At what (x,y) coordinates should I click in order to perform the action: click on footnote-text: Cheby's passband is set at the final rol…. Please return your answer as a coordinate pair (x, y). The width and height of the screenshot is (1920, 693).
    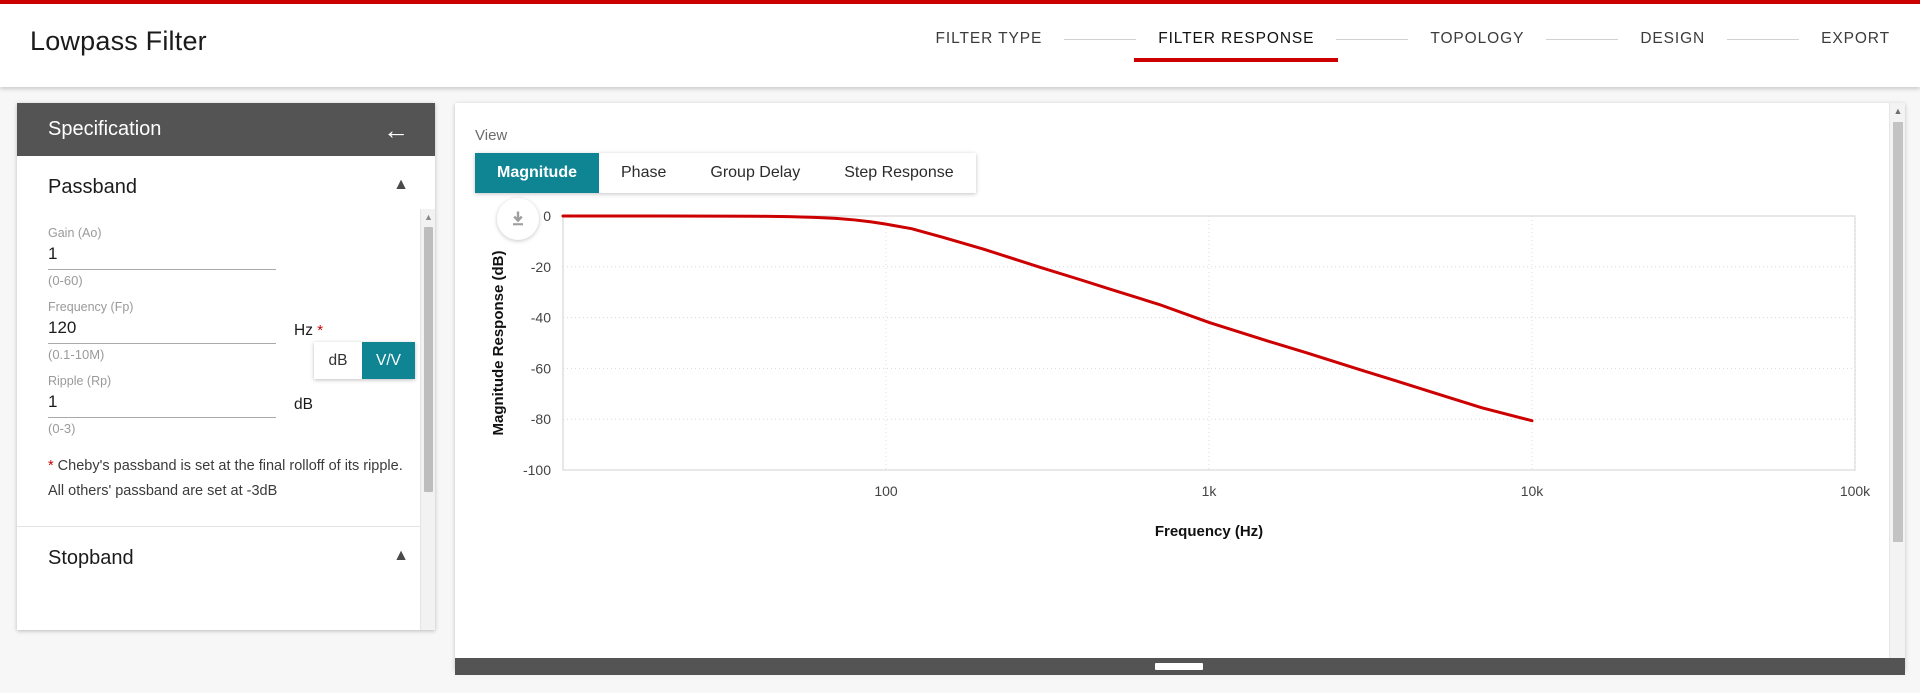
    Looking at the image, I should click on (225, 478).